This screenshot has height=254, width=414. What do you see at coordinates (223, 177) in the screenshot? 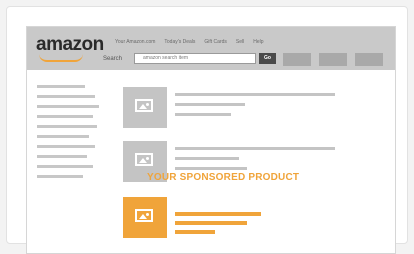
I see `sponsored-product-title: YOUR SPONSORED PRODUCT` at bounding box center [223, 177].